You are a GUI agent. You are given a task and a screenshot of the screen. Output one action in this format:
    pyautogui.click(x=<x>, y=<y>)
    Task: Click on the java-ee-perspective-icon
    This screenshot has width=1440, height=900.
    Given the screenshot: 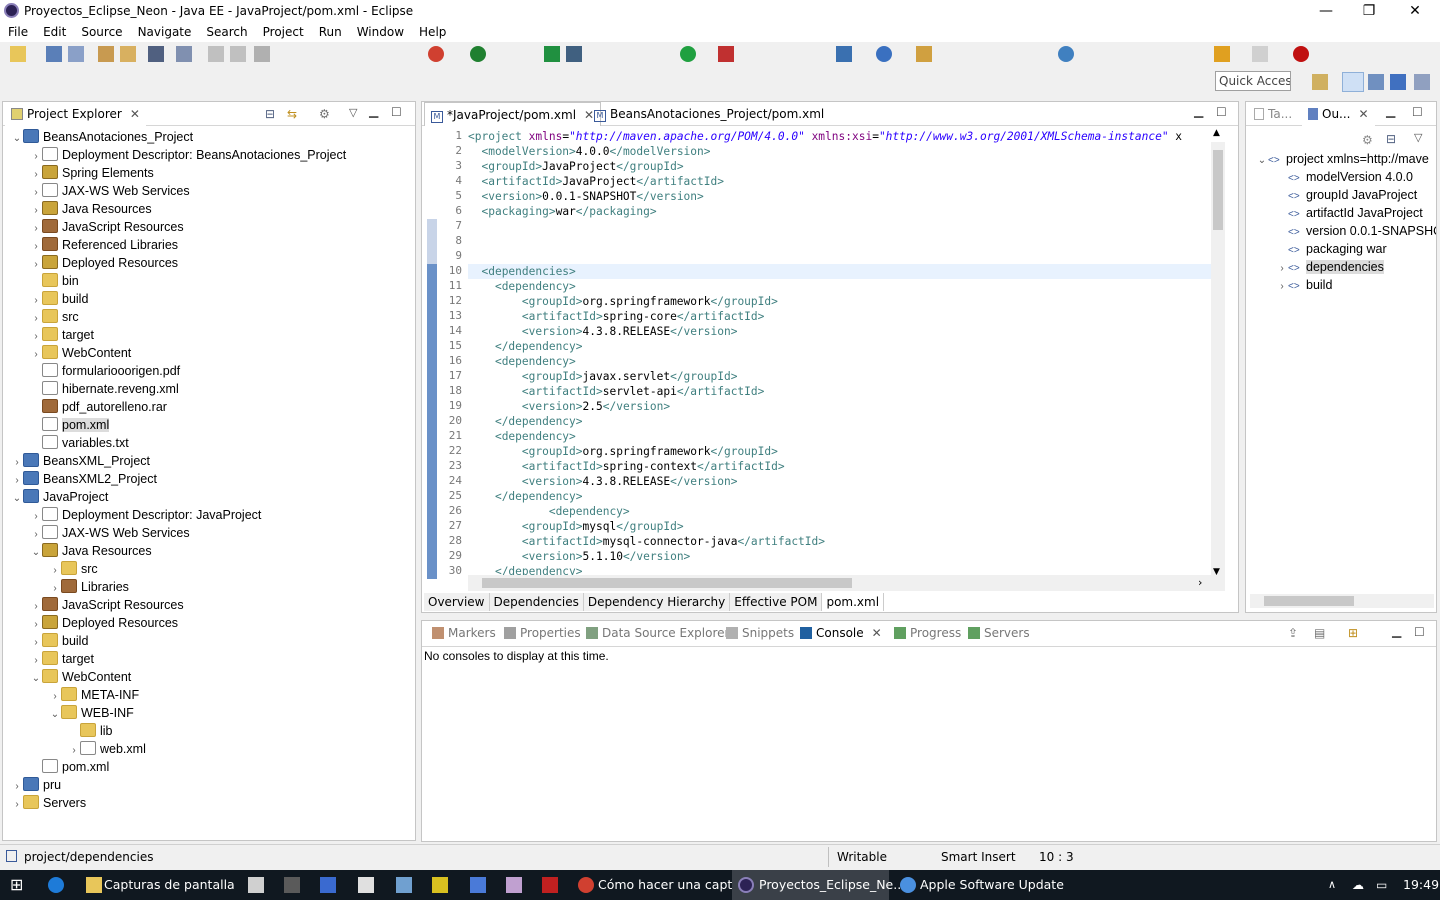 What is the action you would take?
    pyautogui.click(x=1353, y=82)
    